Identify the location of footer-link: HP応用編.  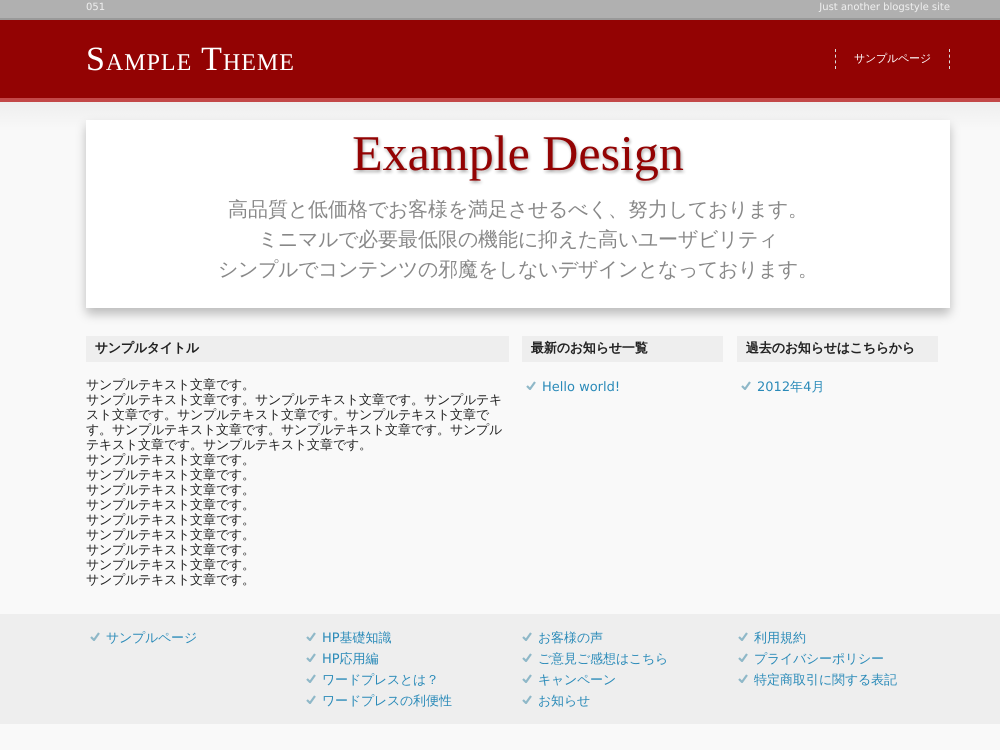
(350, 659).